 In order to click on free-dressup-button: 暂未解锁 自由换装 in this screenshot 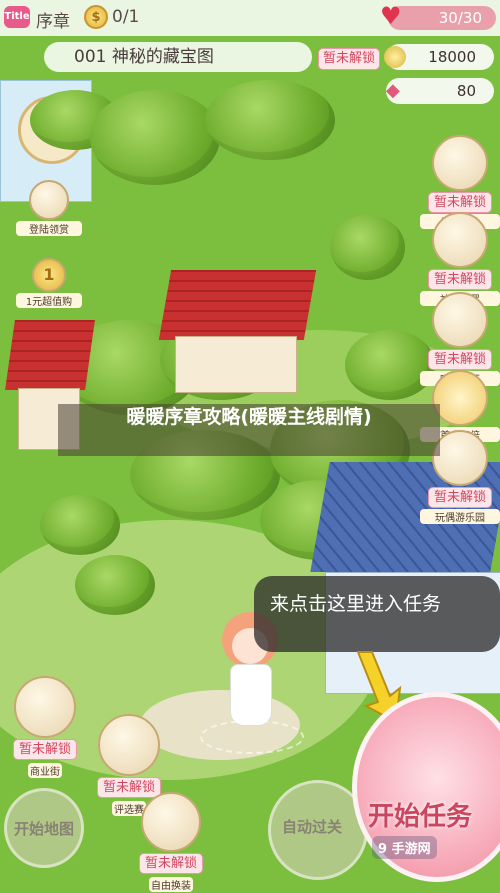, I will do `click(171, 842)`.